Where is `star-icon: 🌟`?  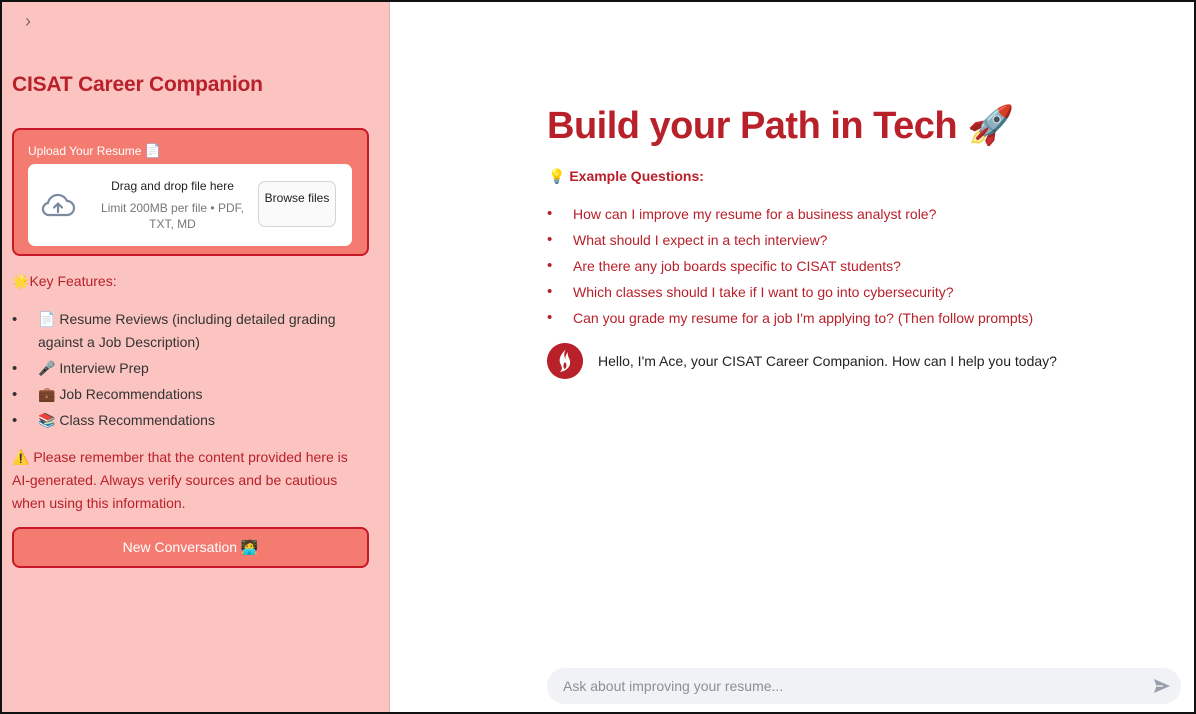
star-icon: 🌟 is located at coordinates (21, 281).